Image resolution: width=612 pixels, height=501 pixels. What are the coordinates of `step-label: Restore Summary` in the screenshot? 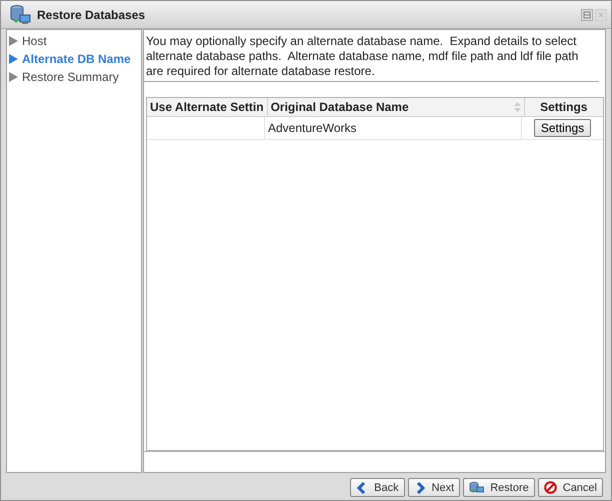 It's located at (70, 77).